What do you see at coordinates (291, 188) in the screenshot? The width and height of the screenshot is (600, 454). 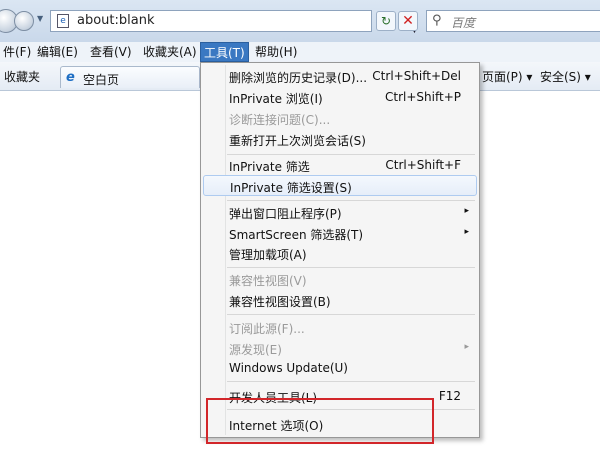 I see `menu-item-label: InPrivate 筛选设置(S)` at bounding box center [291, 188].